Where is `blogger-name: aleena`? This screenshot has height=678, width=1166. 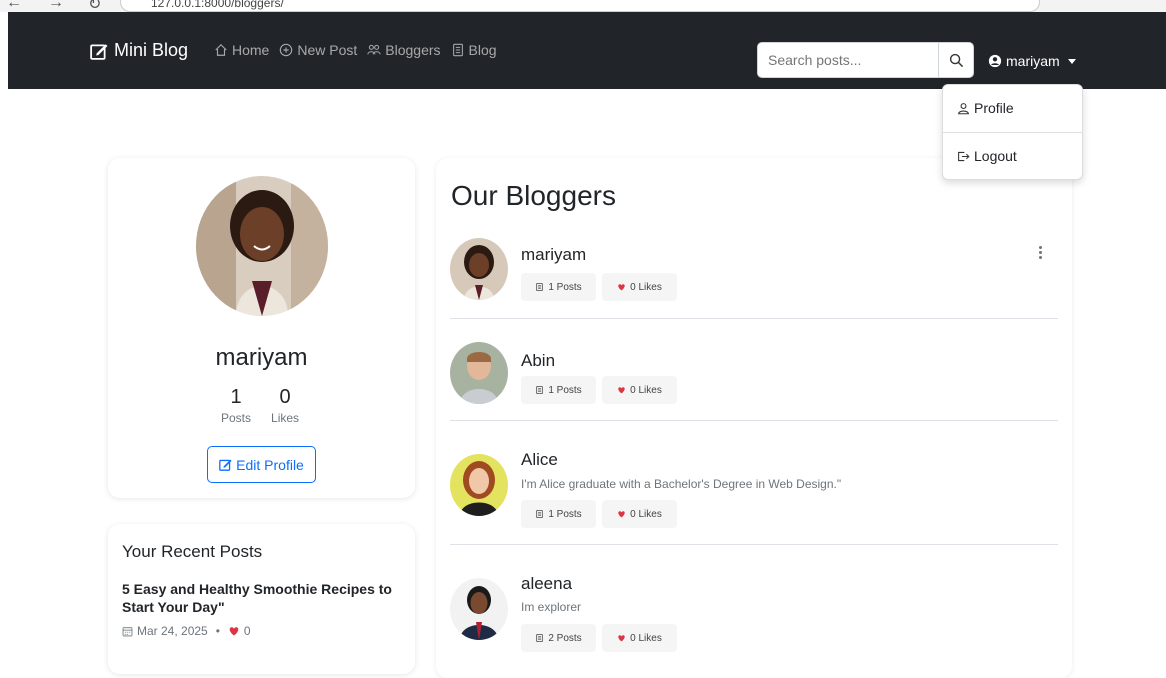 blogger-name: aleena is located at coordinates (546, 584).